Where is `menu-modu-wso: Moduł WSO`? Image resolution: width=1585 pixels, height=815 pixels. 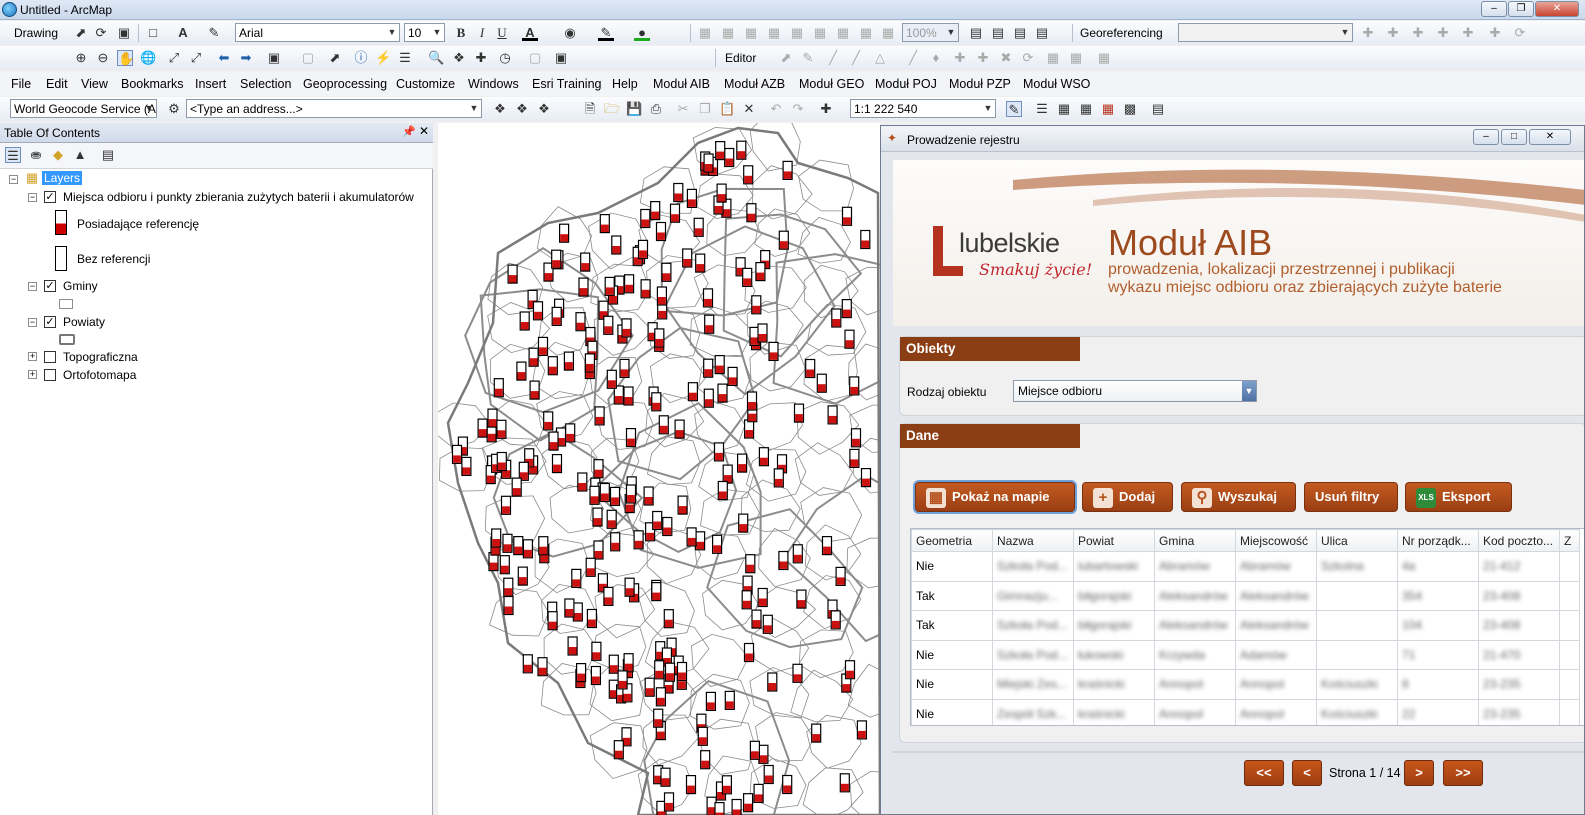
menu-modu-wso: Moduł WSO is located at coordinates (1056, 84).